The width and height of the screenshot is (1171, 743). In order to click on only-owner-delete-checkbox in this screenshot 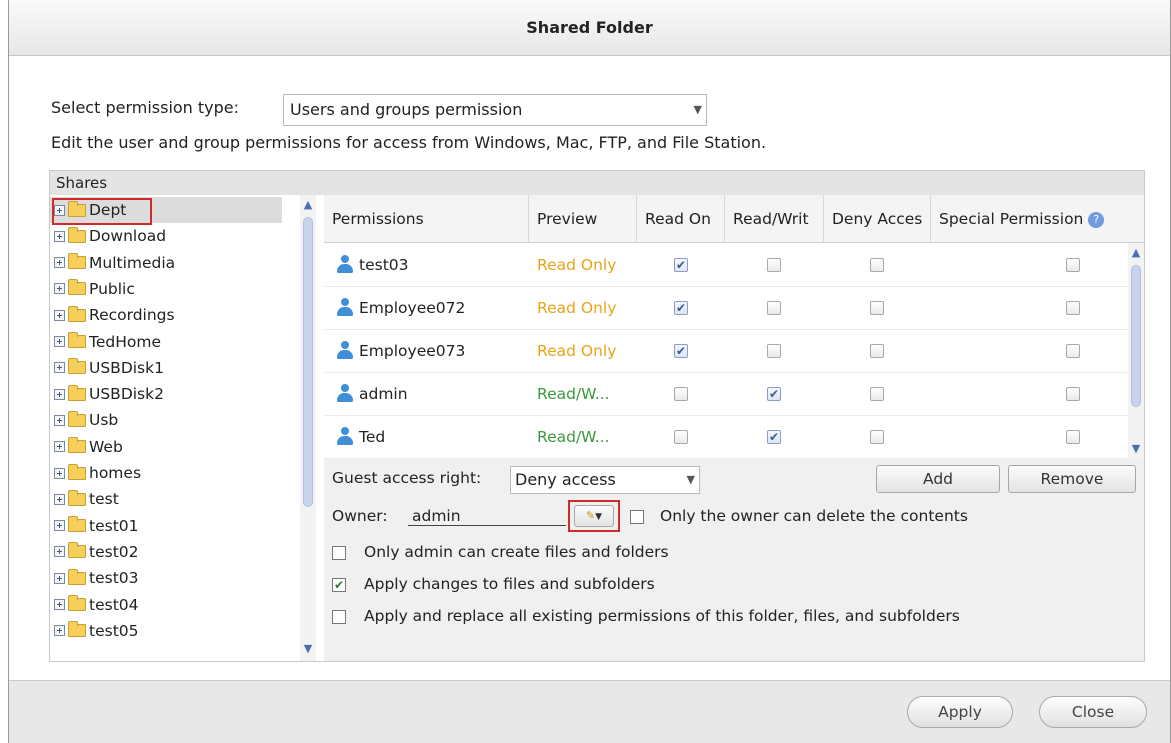, I will do `click(637, 517)`.